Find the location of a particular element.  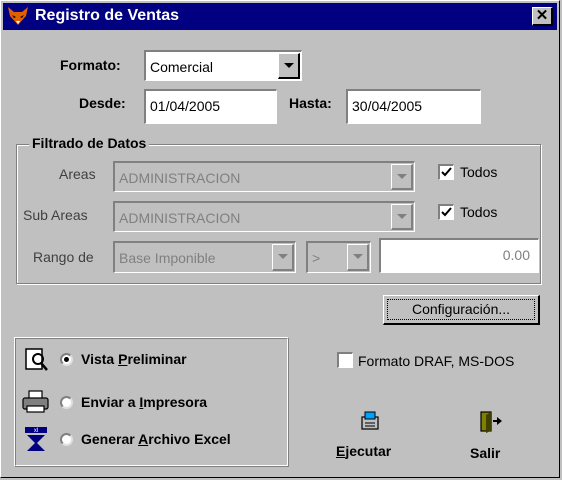

hasta-label: Hasta: is located at coordinates (310, 103).